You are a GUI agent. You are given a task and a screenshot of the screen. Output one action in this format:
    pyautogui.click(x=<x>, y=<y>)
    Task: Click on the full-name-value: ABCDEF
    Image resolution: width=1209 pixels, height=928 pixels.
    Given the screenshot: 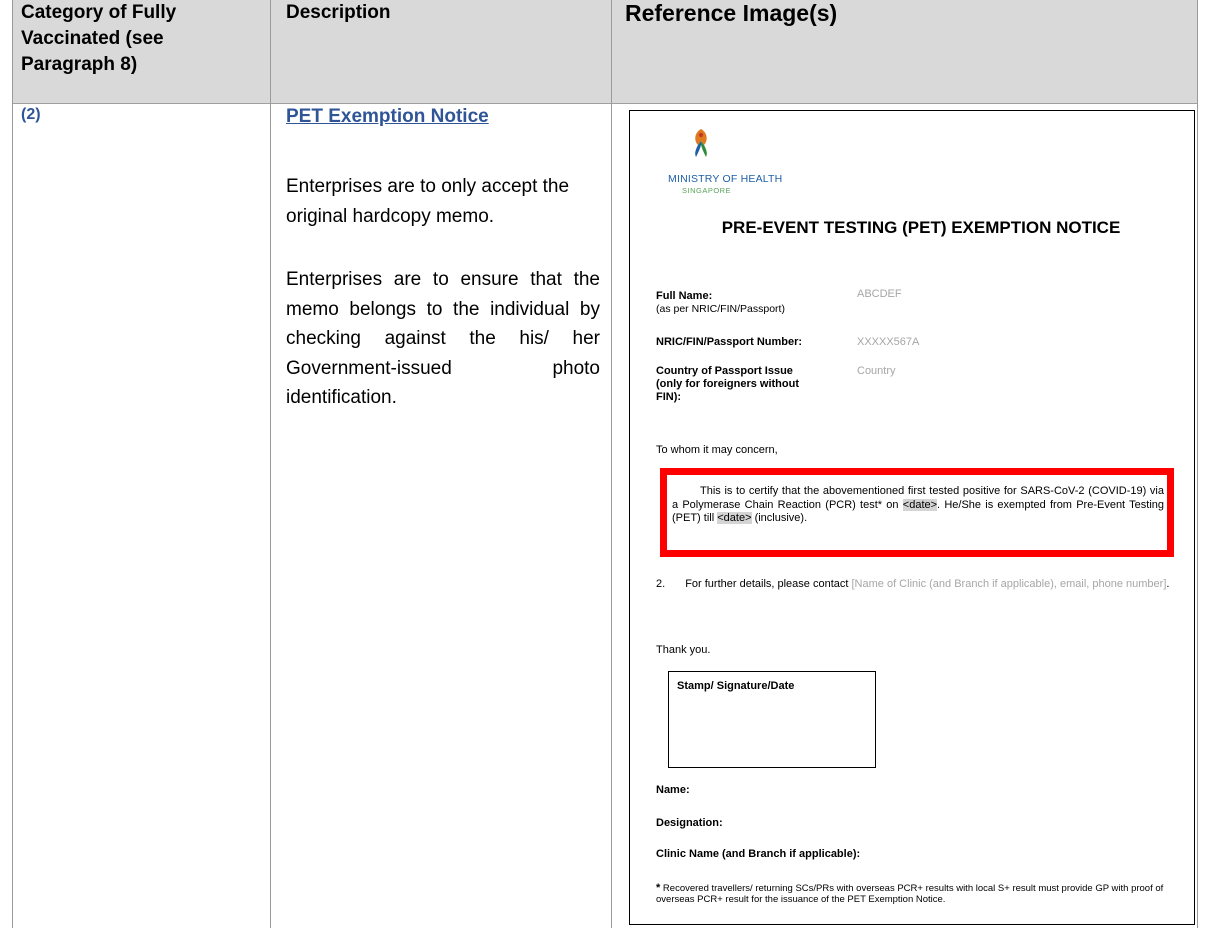 What is the action you would take?
    pyautogui.click(x=879, y=294)
    